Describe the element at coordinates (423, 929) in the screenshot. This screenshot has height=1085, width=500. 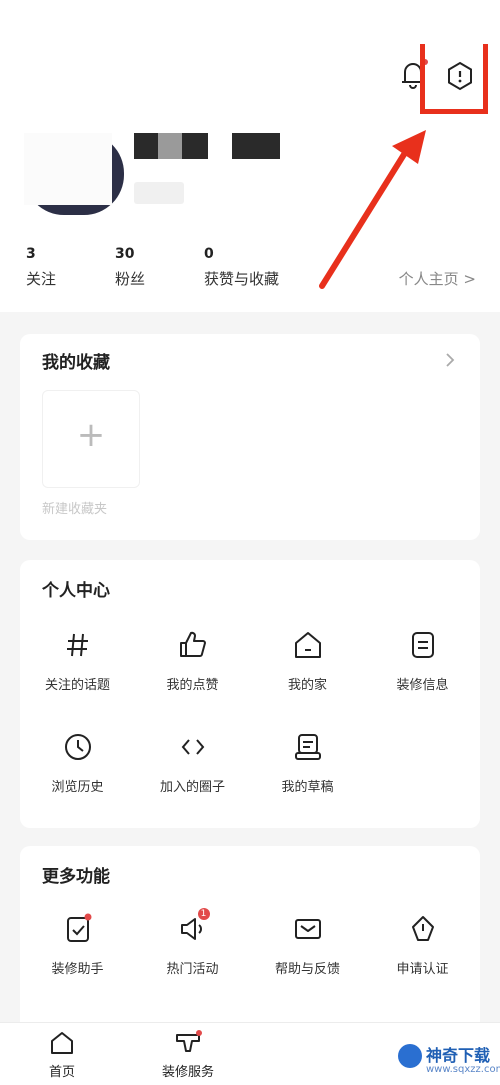
I see `badge-icon` at that location.